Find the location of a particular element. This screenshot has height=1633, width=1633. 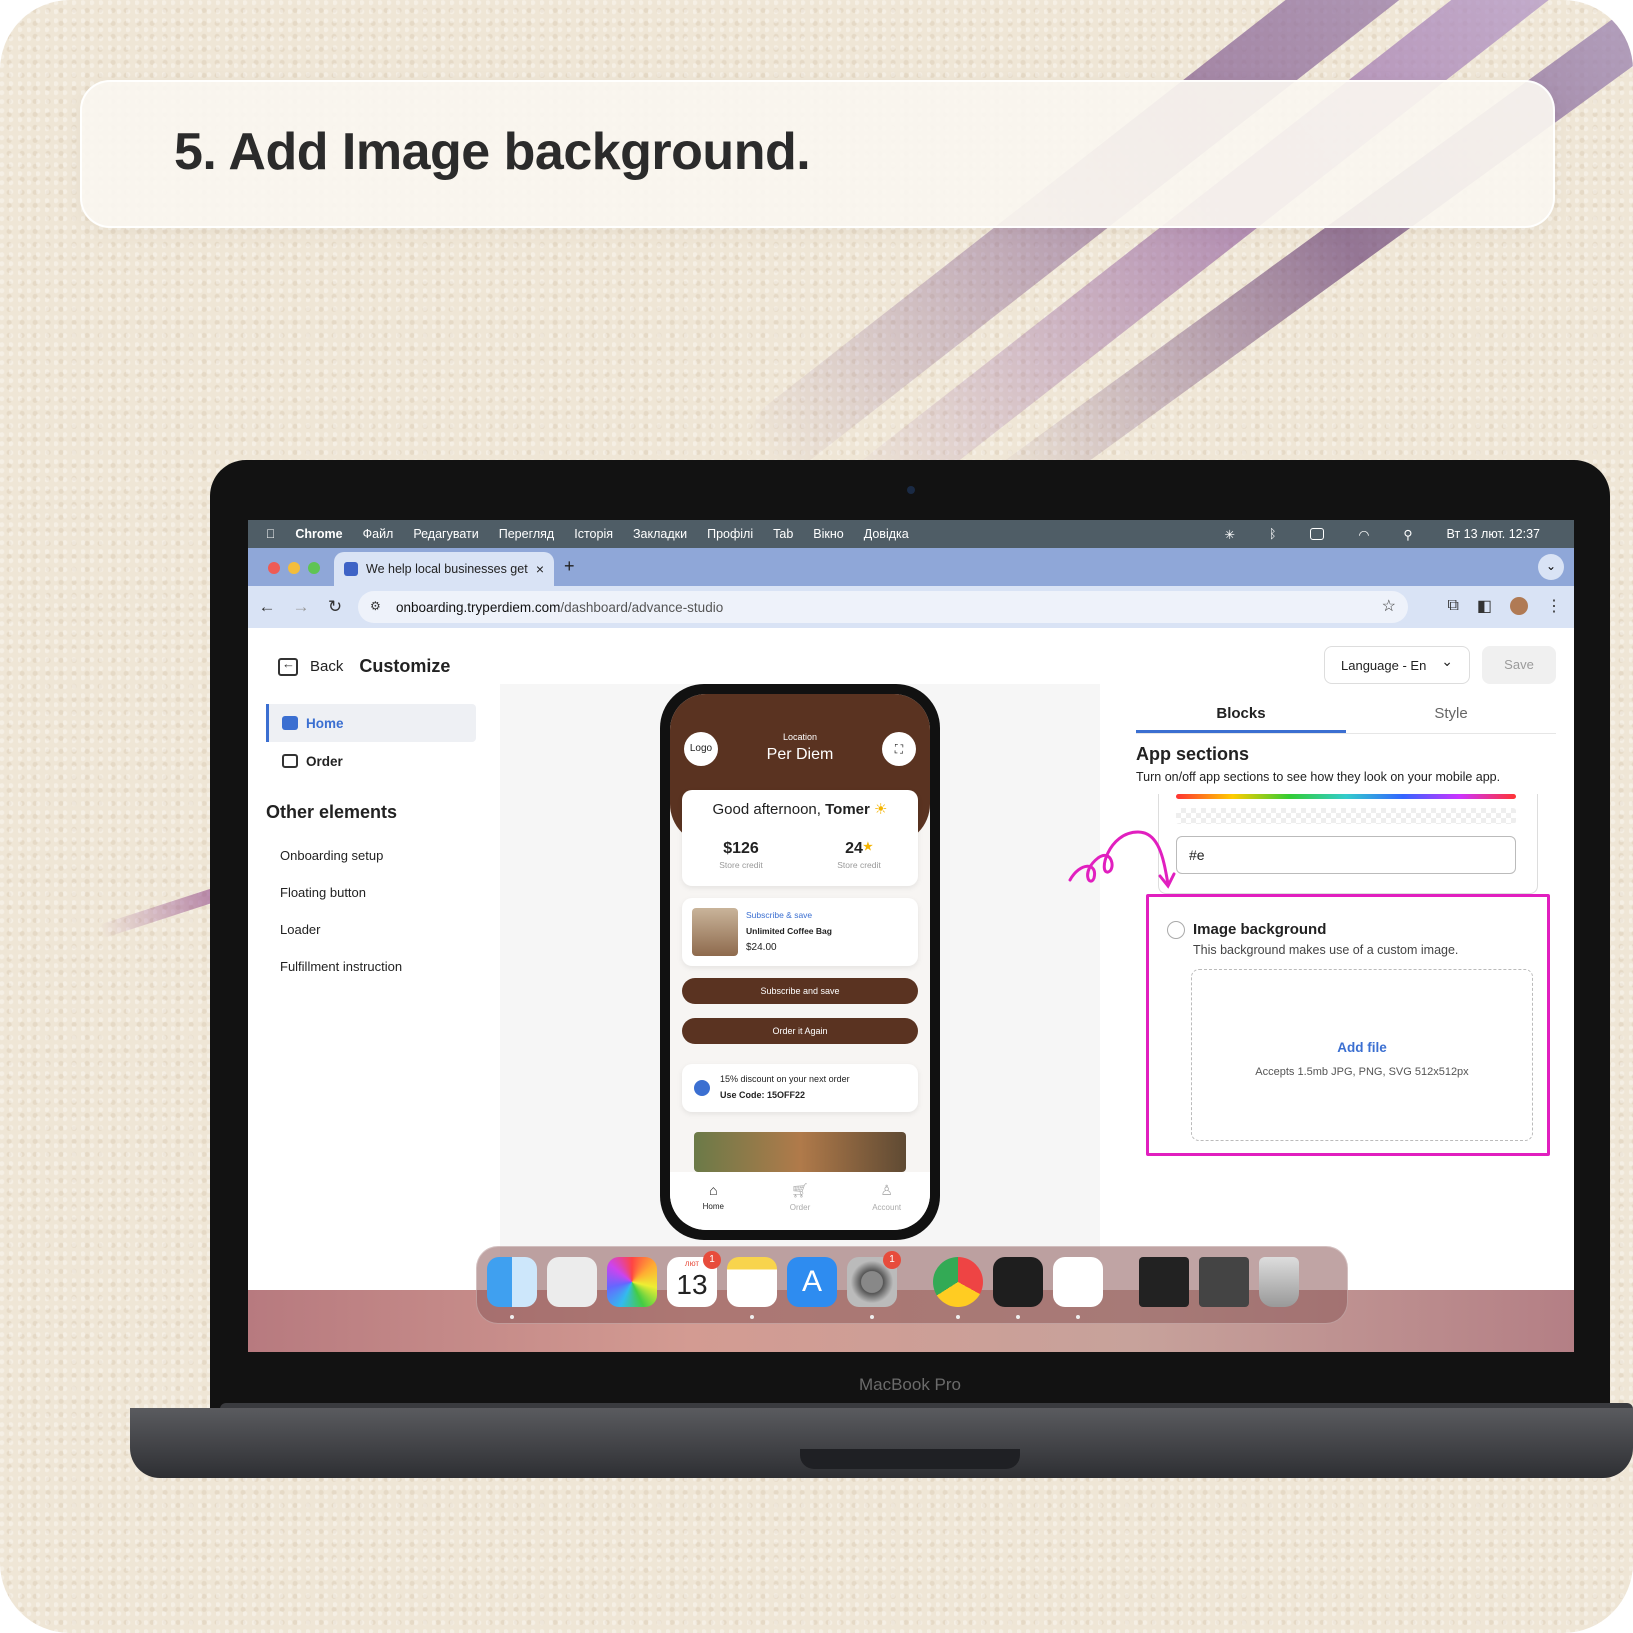

points-stat: 24★ Store credit is located at coordinates (859, 855).